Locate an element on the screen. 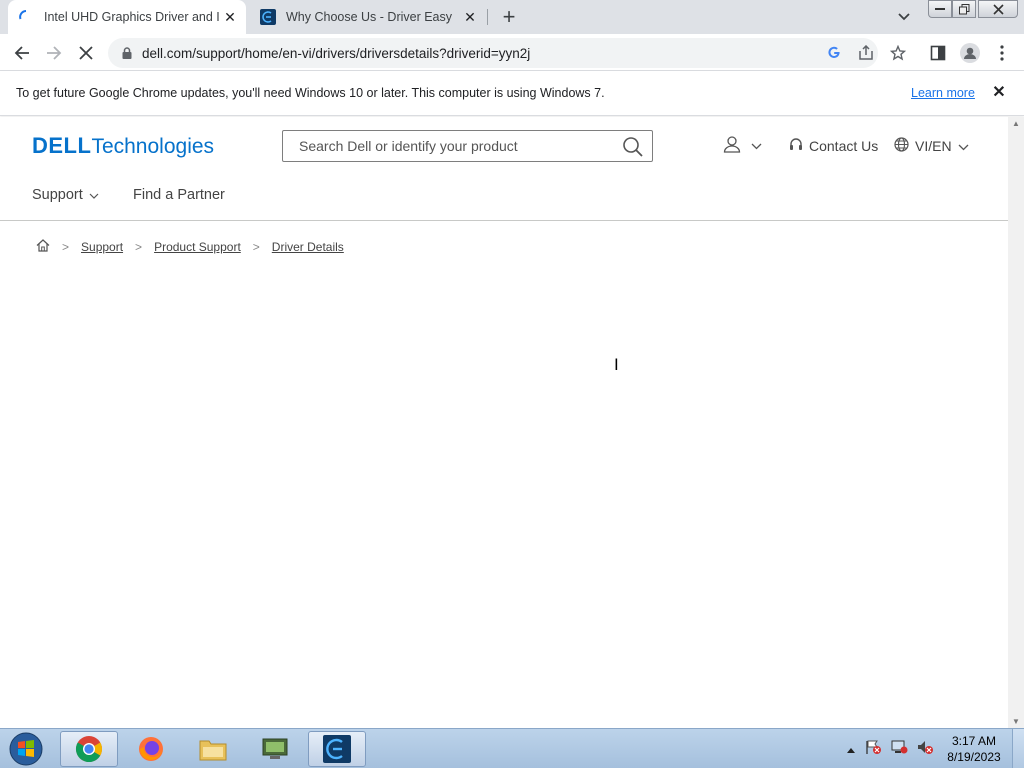 Image resolution: width=1024 pixels, height=768 pixels. contact-us-link: Contact Us is located at coordinates (833, 146).